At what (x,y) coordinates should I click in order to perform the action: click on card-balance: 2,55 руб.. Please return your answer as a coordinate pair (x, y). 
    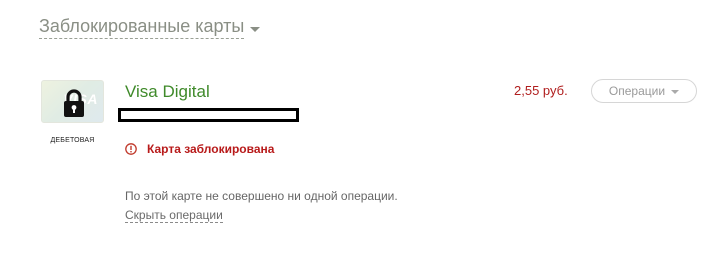
    Looking at the image, I should click on (541, 90).